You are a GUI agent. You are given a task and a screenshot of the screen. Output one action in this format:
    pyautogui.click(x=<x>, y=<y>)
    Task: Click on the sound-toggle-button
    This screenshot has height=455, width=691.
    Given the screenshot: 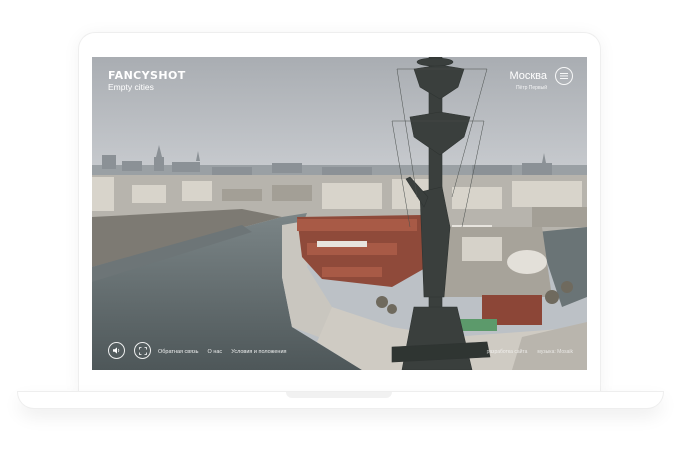 What is the action you would take?
    pyautogui.click(x=116, y=350)
    